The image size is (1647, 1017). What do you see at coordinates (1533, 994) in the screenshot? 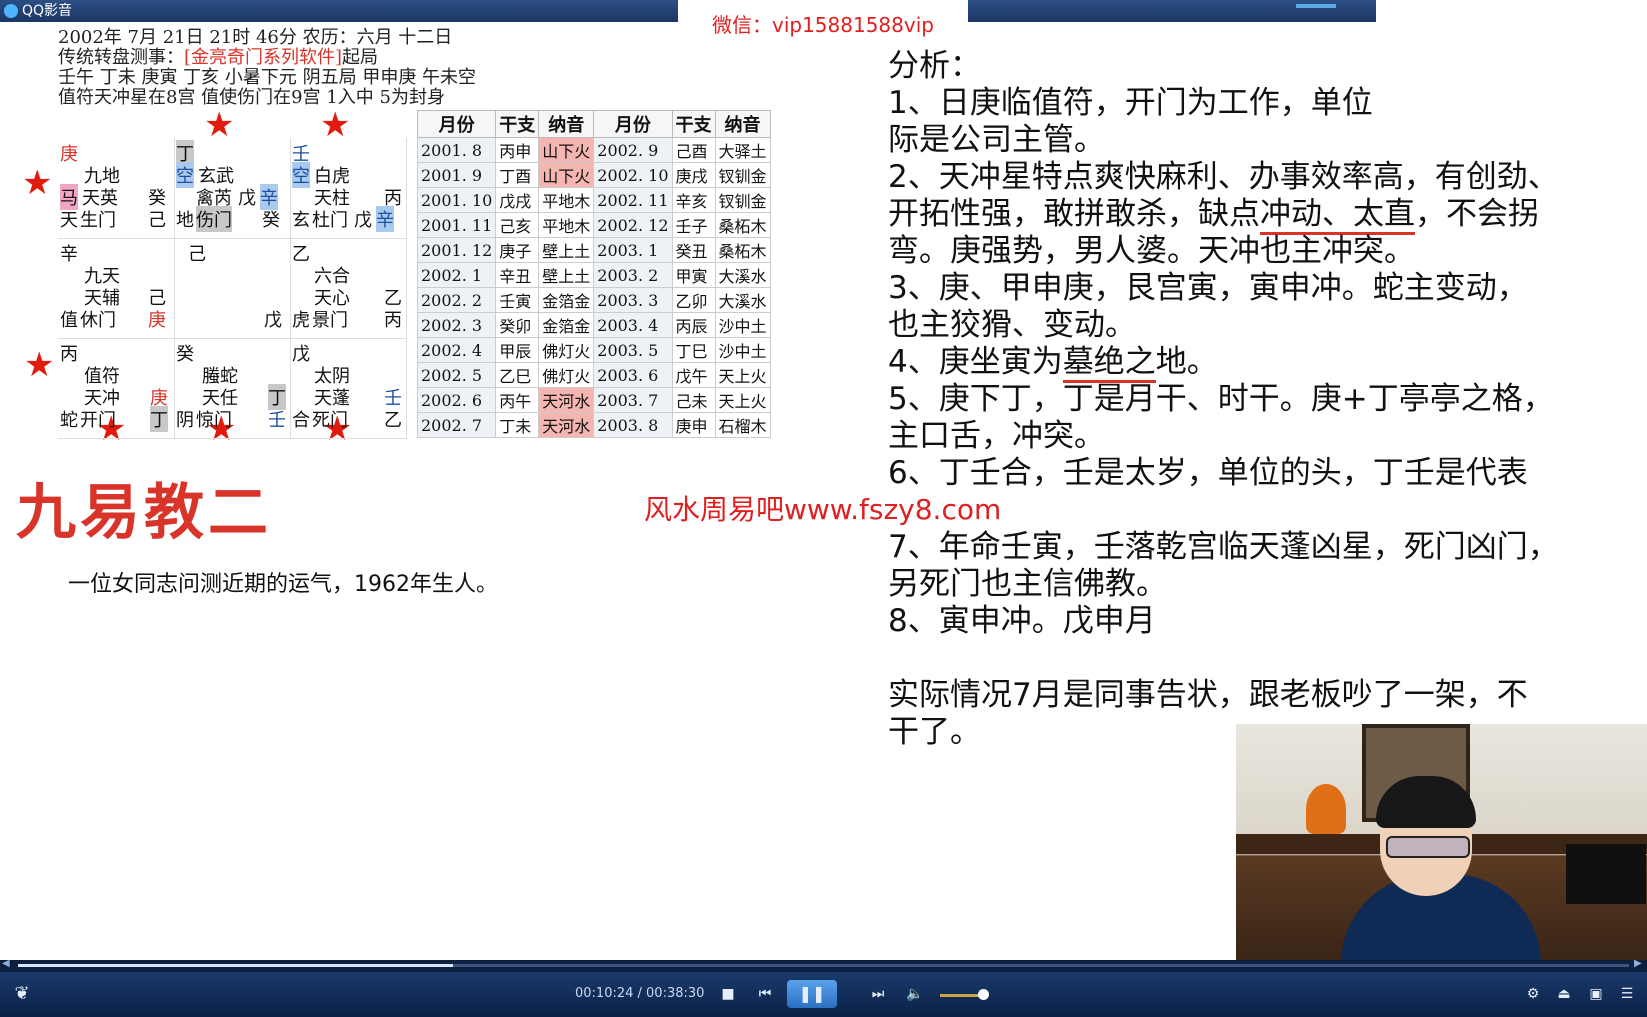
I see `wrench-icon: ⚙` at bounding box center [1533, 994].